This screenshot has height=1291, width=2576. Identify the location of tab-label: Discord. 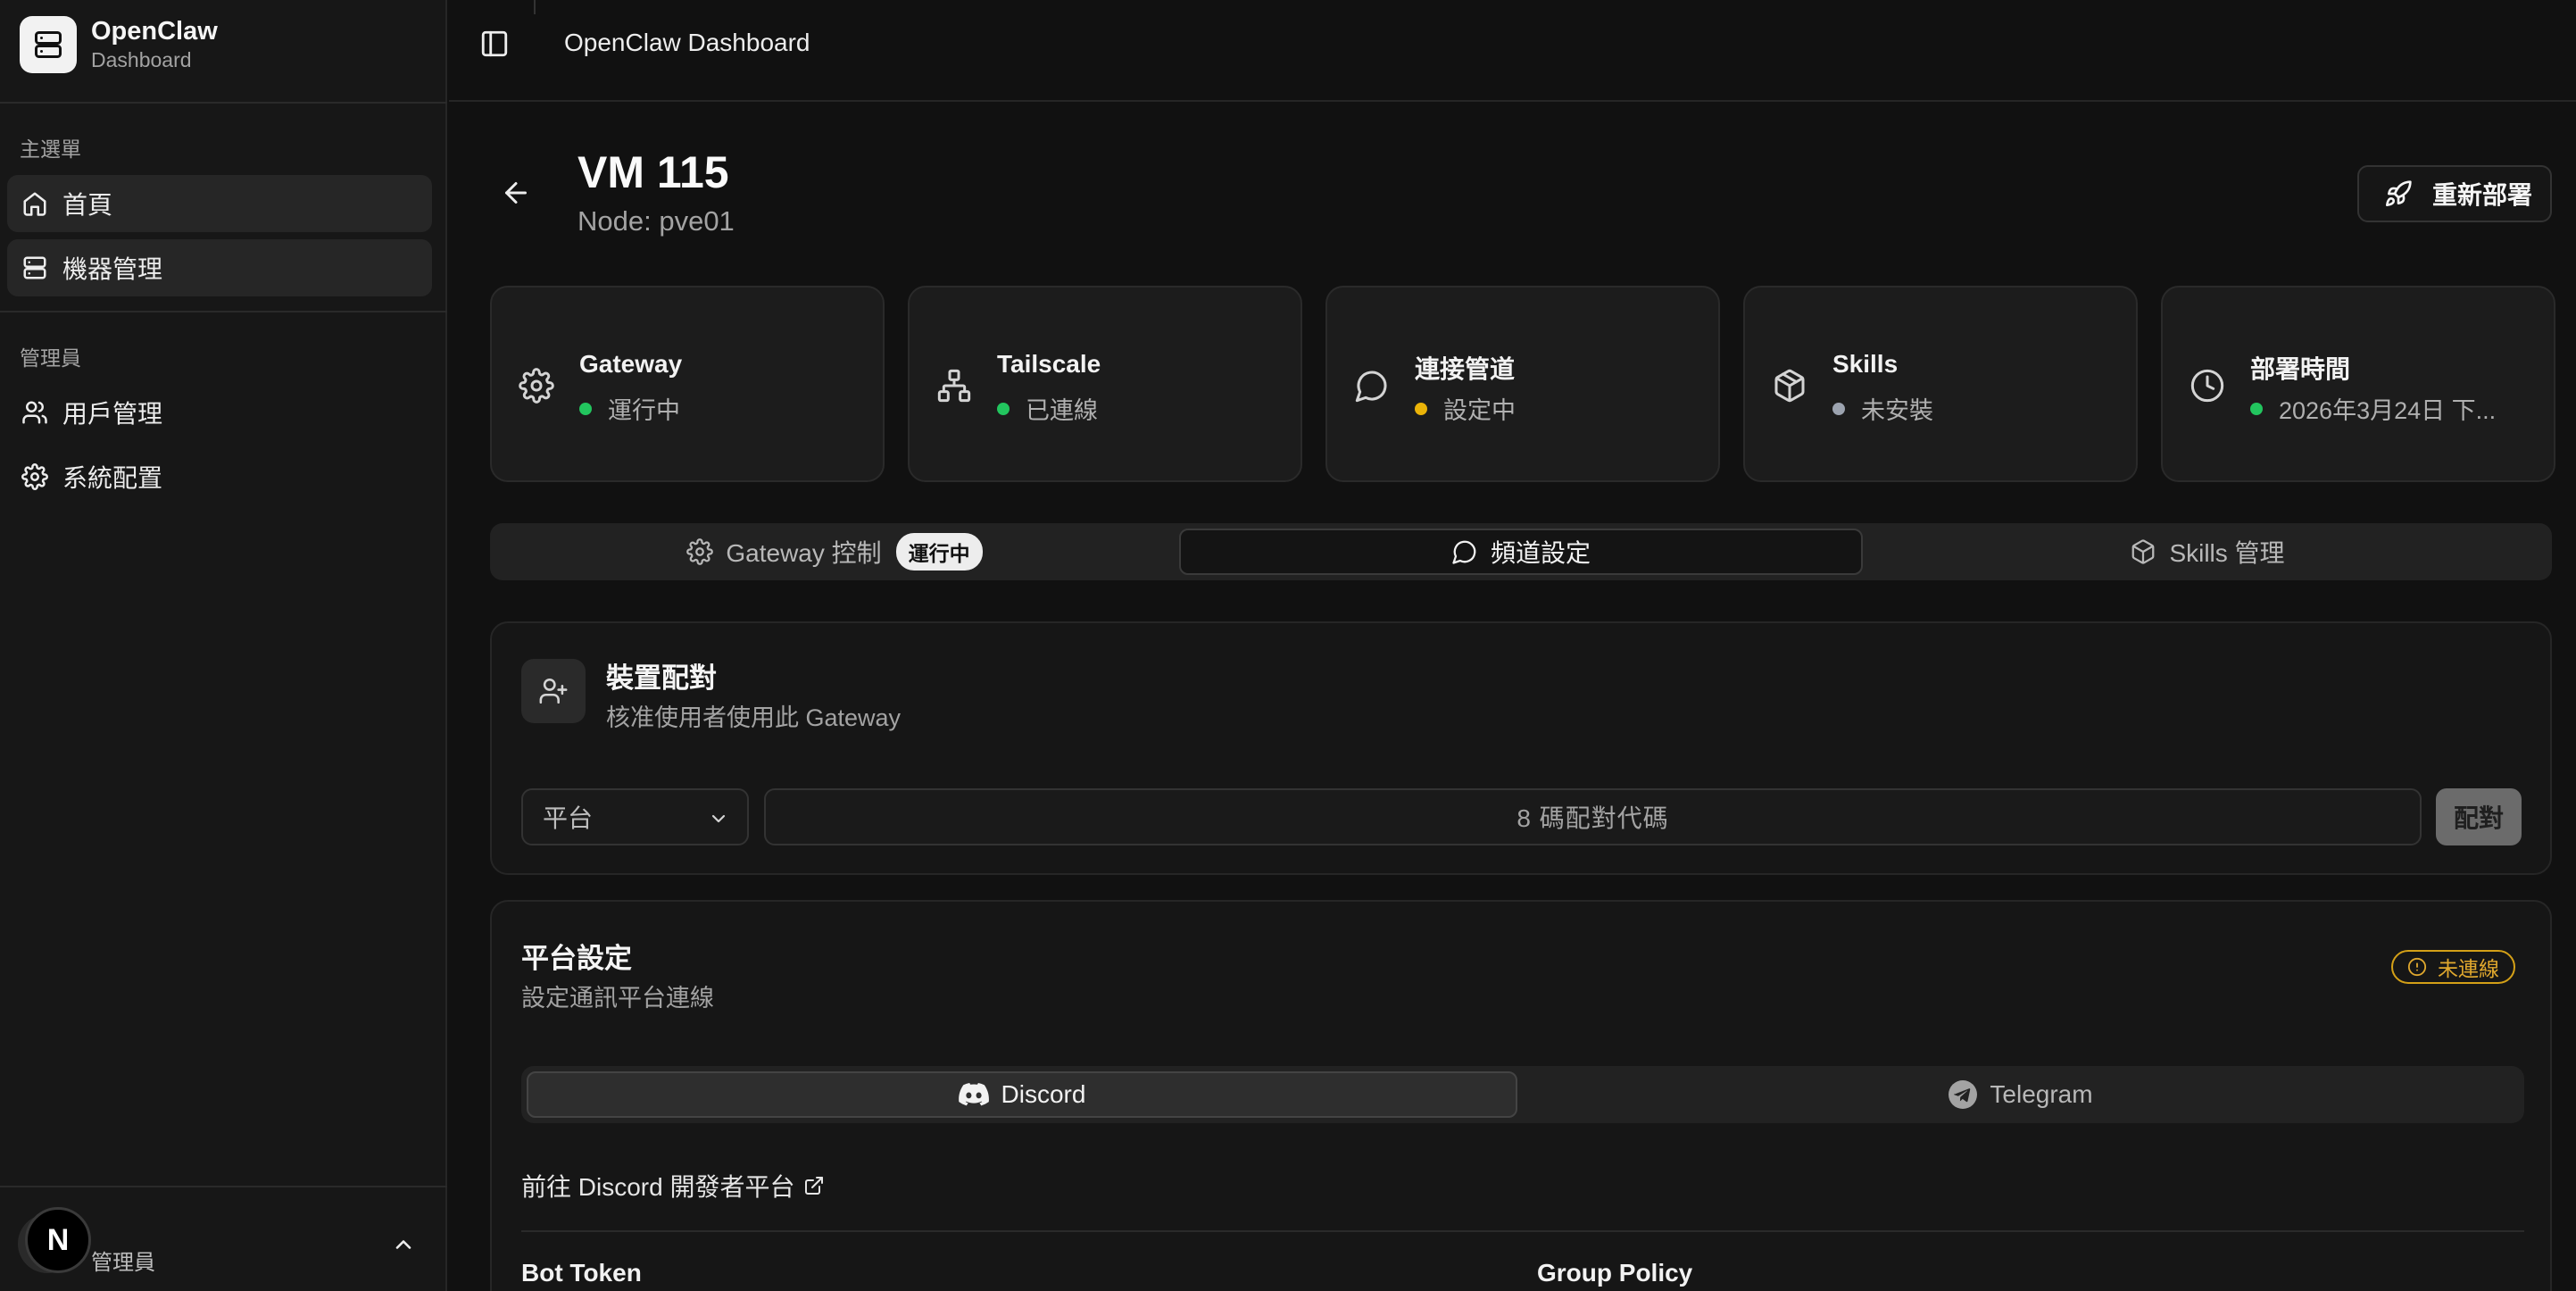
(1043, 1094).